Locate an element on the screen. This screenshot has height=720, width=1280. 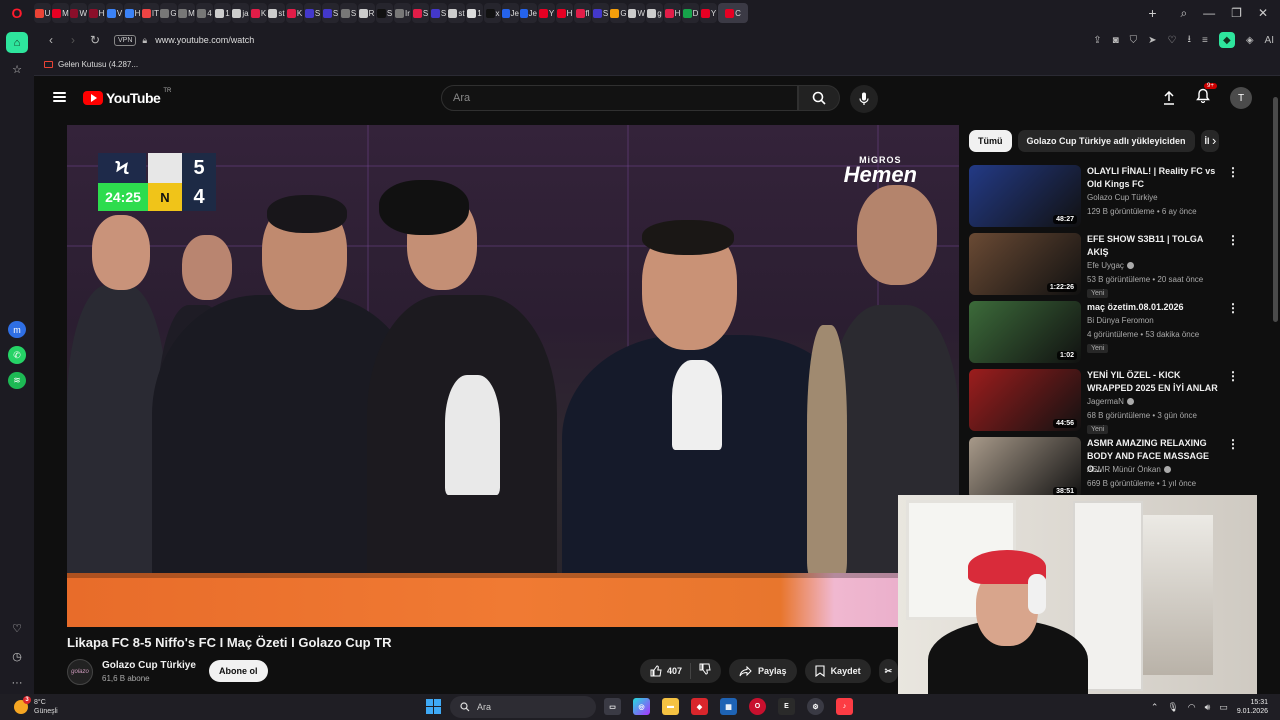
opera-logo-icon: O is located at coordinates (17, 13).